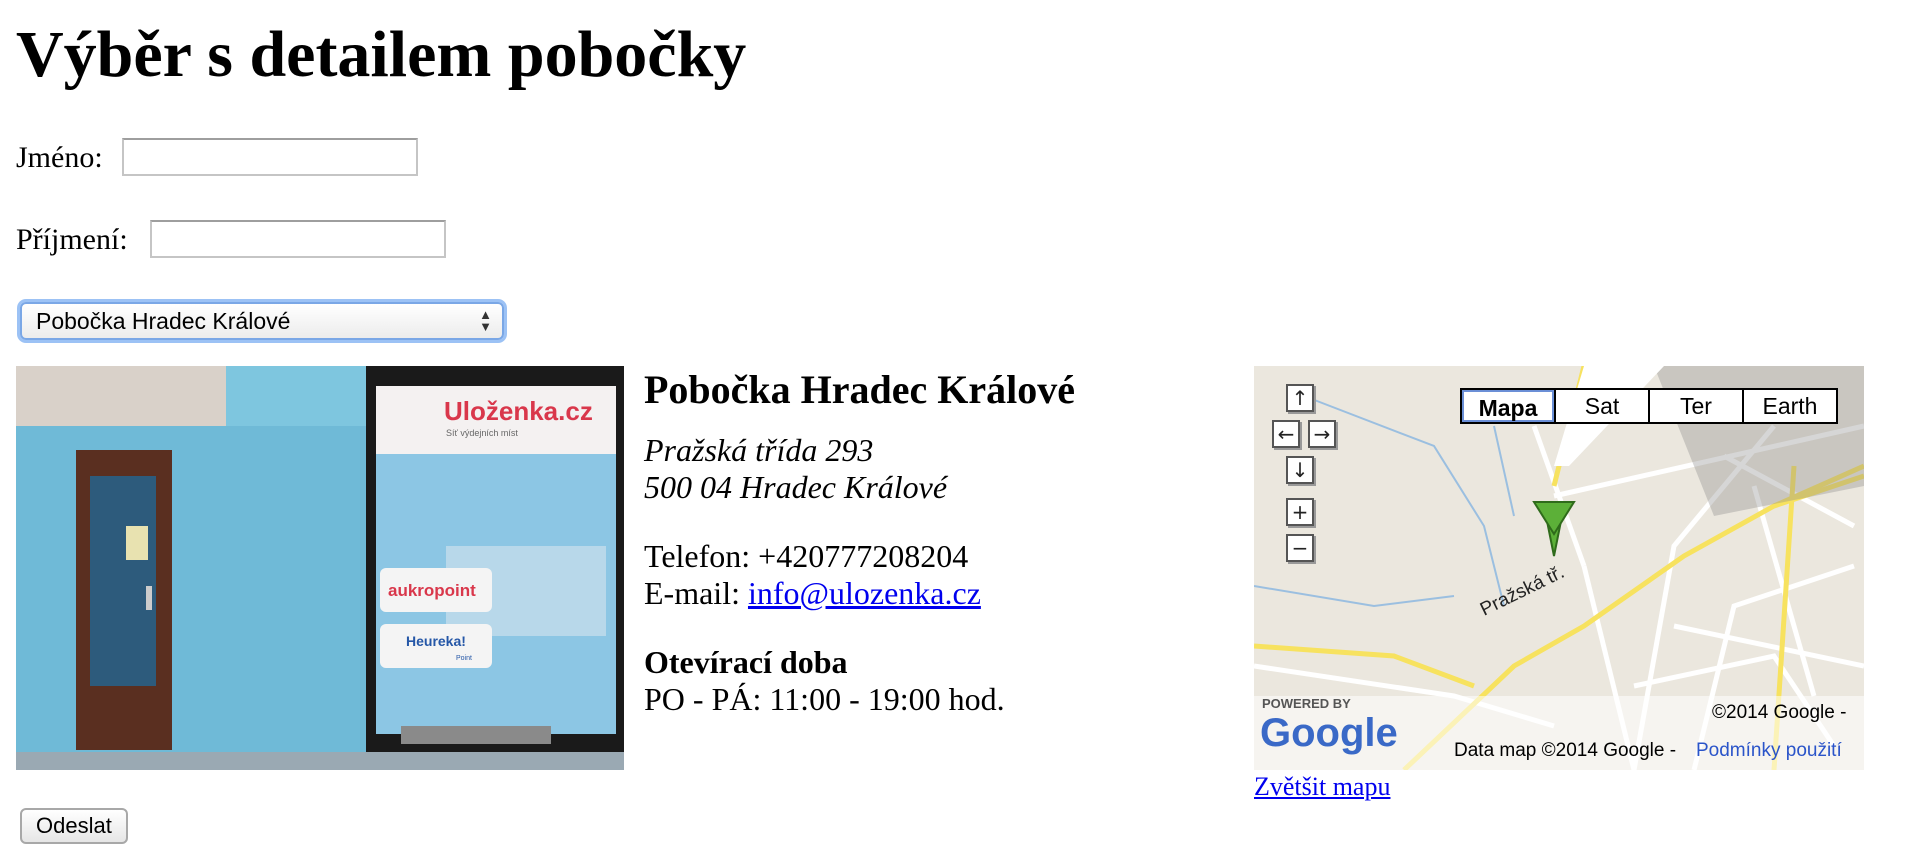 The image size is (1930, 862). I want to click on pan-left-icon: ←, so click(1286, 434).